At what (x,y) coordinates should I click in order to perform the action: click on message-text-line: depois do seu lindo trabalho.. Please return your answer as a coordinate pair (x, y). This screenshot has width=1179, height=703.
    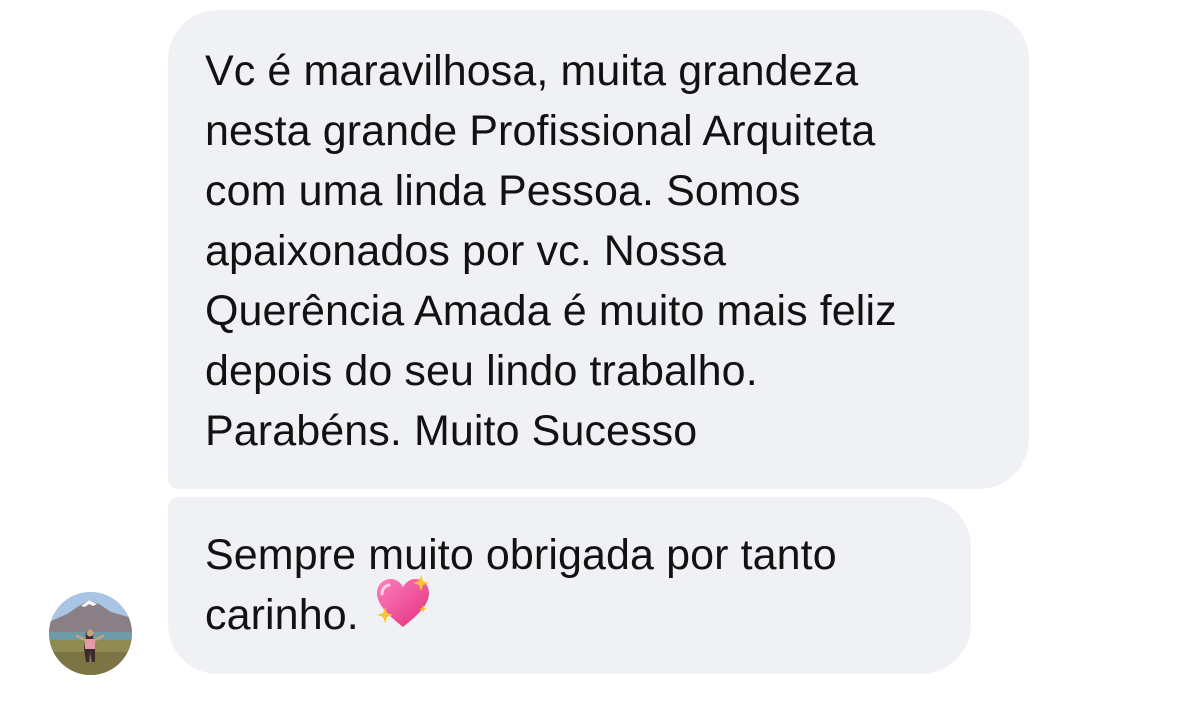
    Looking at the image, I should click on (481, 371).